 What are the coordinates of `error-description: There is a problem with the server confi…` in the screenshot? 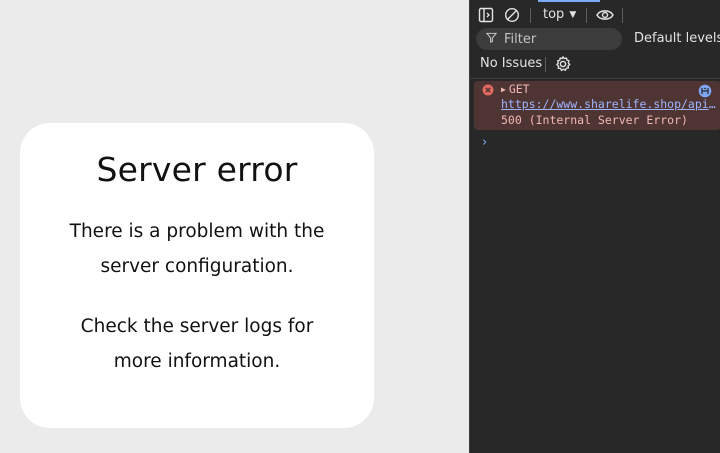 It's located at (197, 249).